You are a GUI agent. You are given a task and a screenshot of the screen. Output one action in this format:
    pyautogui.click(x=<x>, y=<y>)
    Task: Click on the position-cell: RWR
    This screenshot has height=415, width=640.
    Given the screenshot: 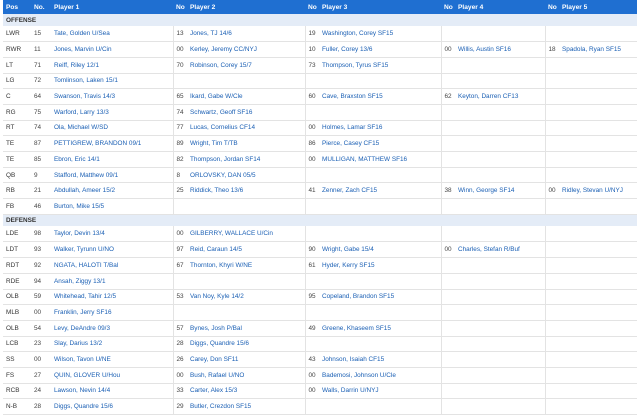 What is the action you would take?
    pyautogui.click(x=17, y=49)
    